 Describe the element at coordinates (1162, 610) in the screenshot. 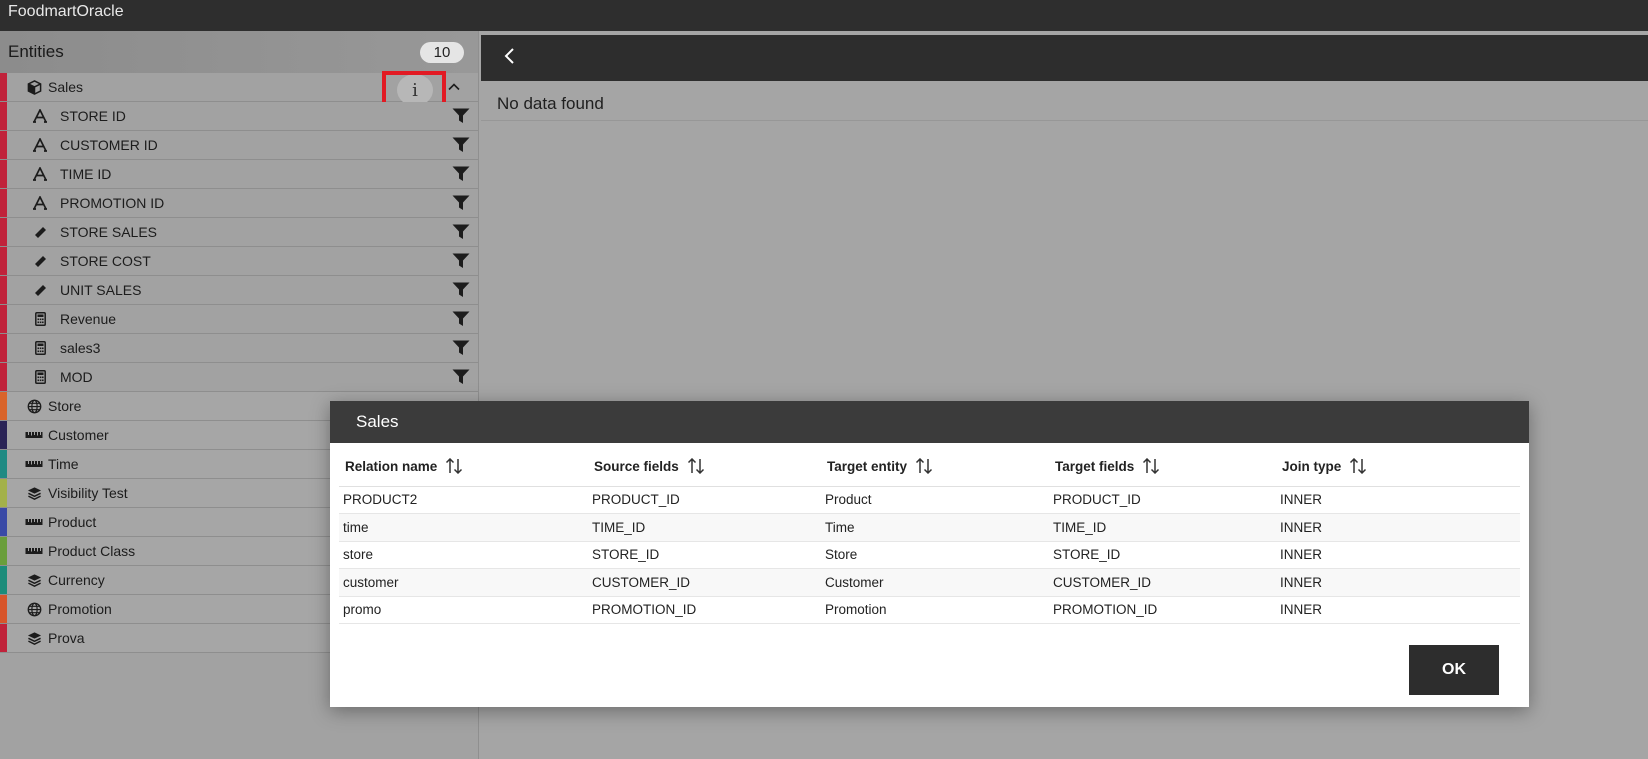

I see `table-cell-target-fields: PROMOTION_ID` at that location.